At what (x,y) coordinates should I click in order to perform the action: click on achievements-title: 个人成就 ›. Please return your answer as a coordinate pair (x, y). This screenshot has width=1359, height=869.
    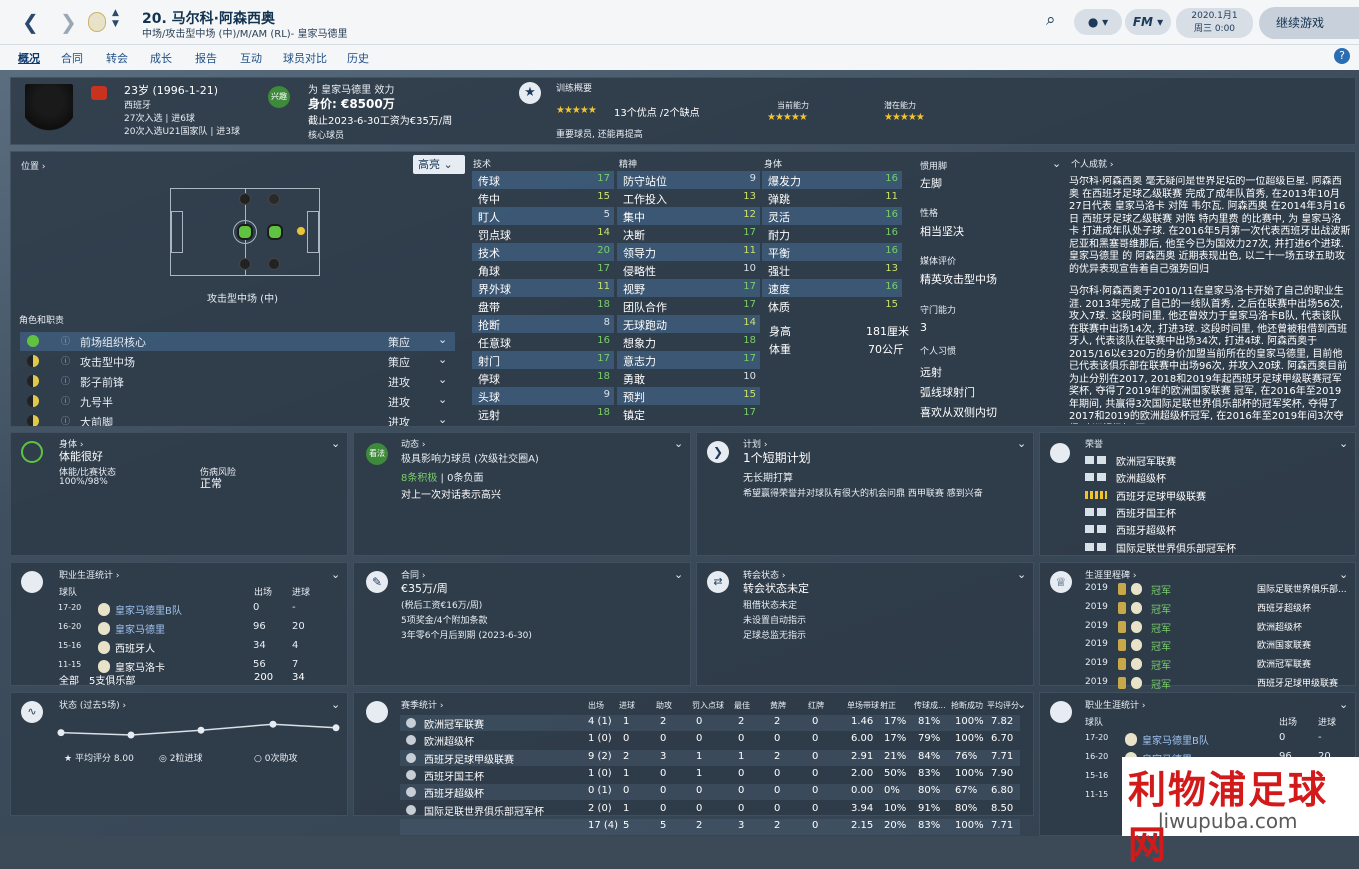
    Looking at the image, I should click on (1092, 163).